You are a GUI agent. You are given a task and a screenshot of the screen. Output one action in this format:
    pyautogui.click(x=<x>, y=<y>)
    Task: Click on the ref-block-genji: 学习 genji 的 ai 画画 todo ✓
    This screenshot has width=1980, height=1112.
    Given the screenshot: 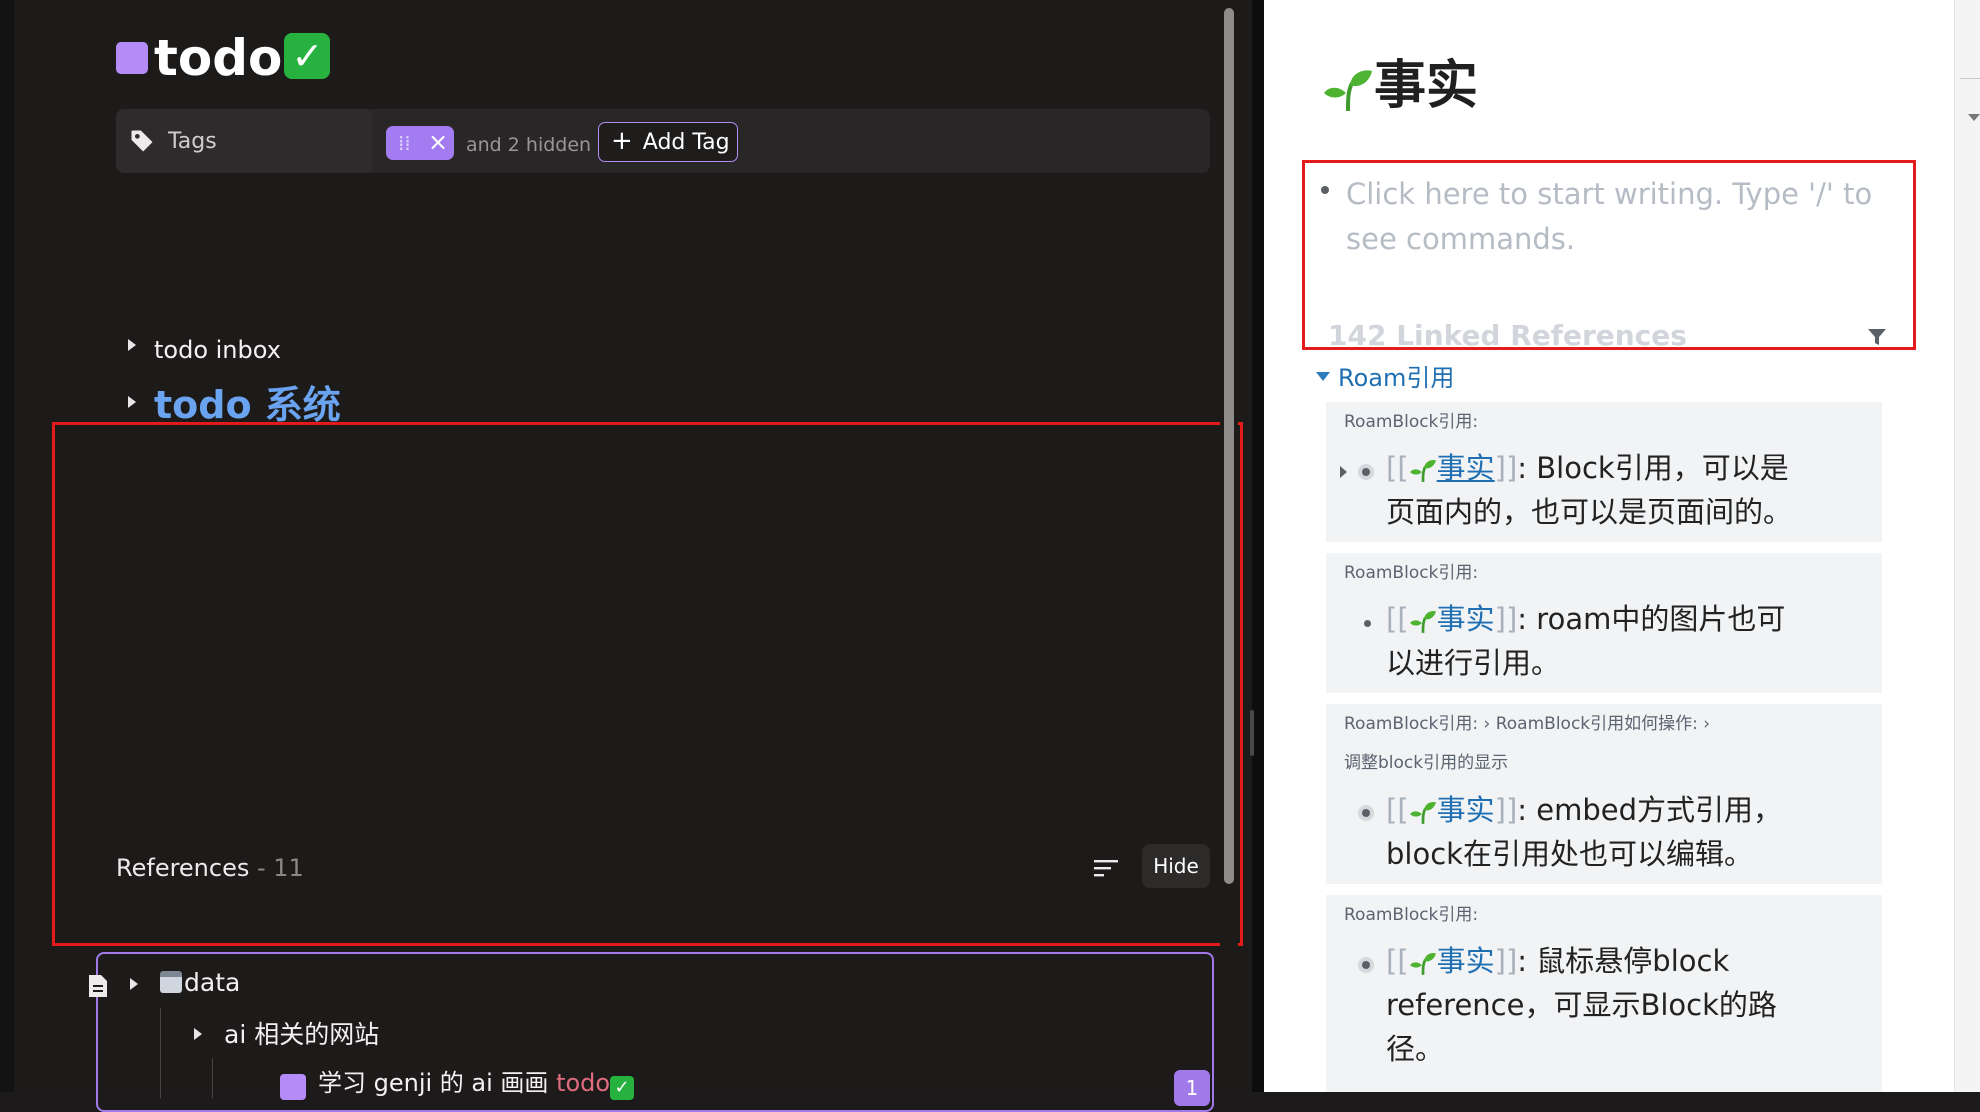 What is the action you would take?
    pyautogui.click(x=476, y=1083)
    